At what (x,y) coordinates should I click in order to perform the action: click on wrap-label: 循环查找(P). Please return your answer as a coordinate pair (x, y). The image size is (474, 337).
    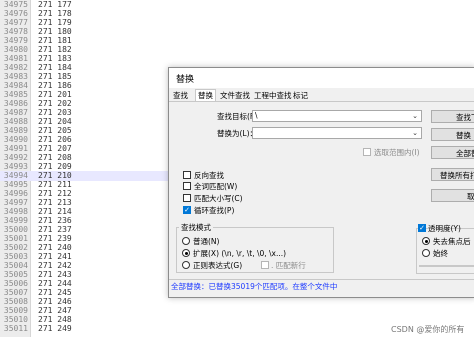
    Looking at the image, I should click on (214, 210).